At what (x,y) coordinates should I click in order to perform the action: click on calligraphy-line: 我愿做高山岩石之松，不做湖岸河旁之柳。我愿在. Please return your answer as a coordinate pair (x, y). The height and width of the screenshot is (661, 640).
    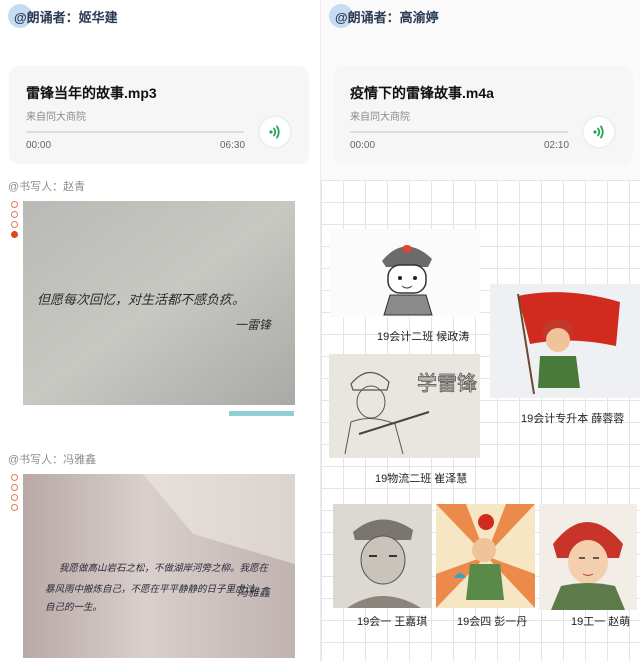
    Looking at the image, I should click on (164, 568).